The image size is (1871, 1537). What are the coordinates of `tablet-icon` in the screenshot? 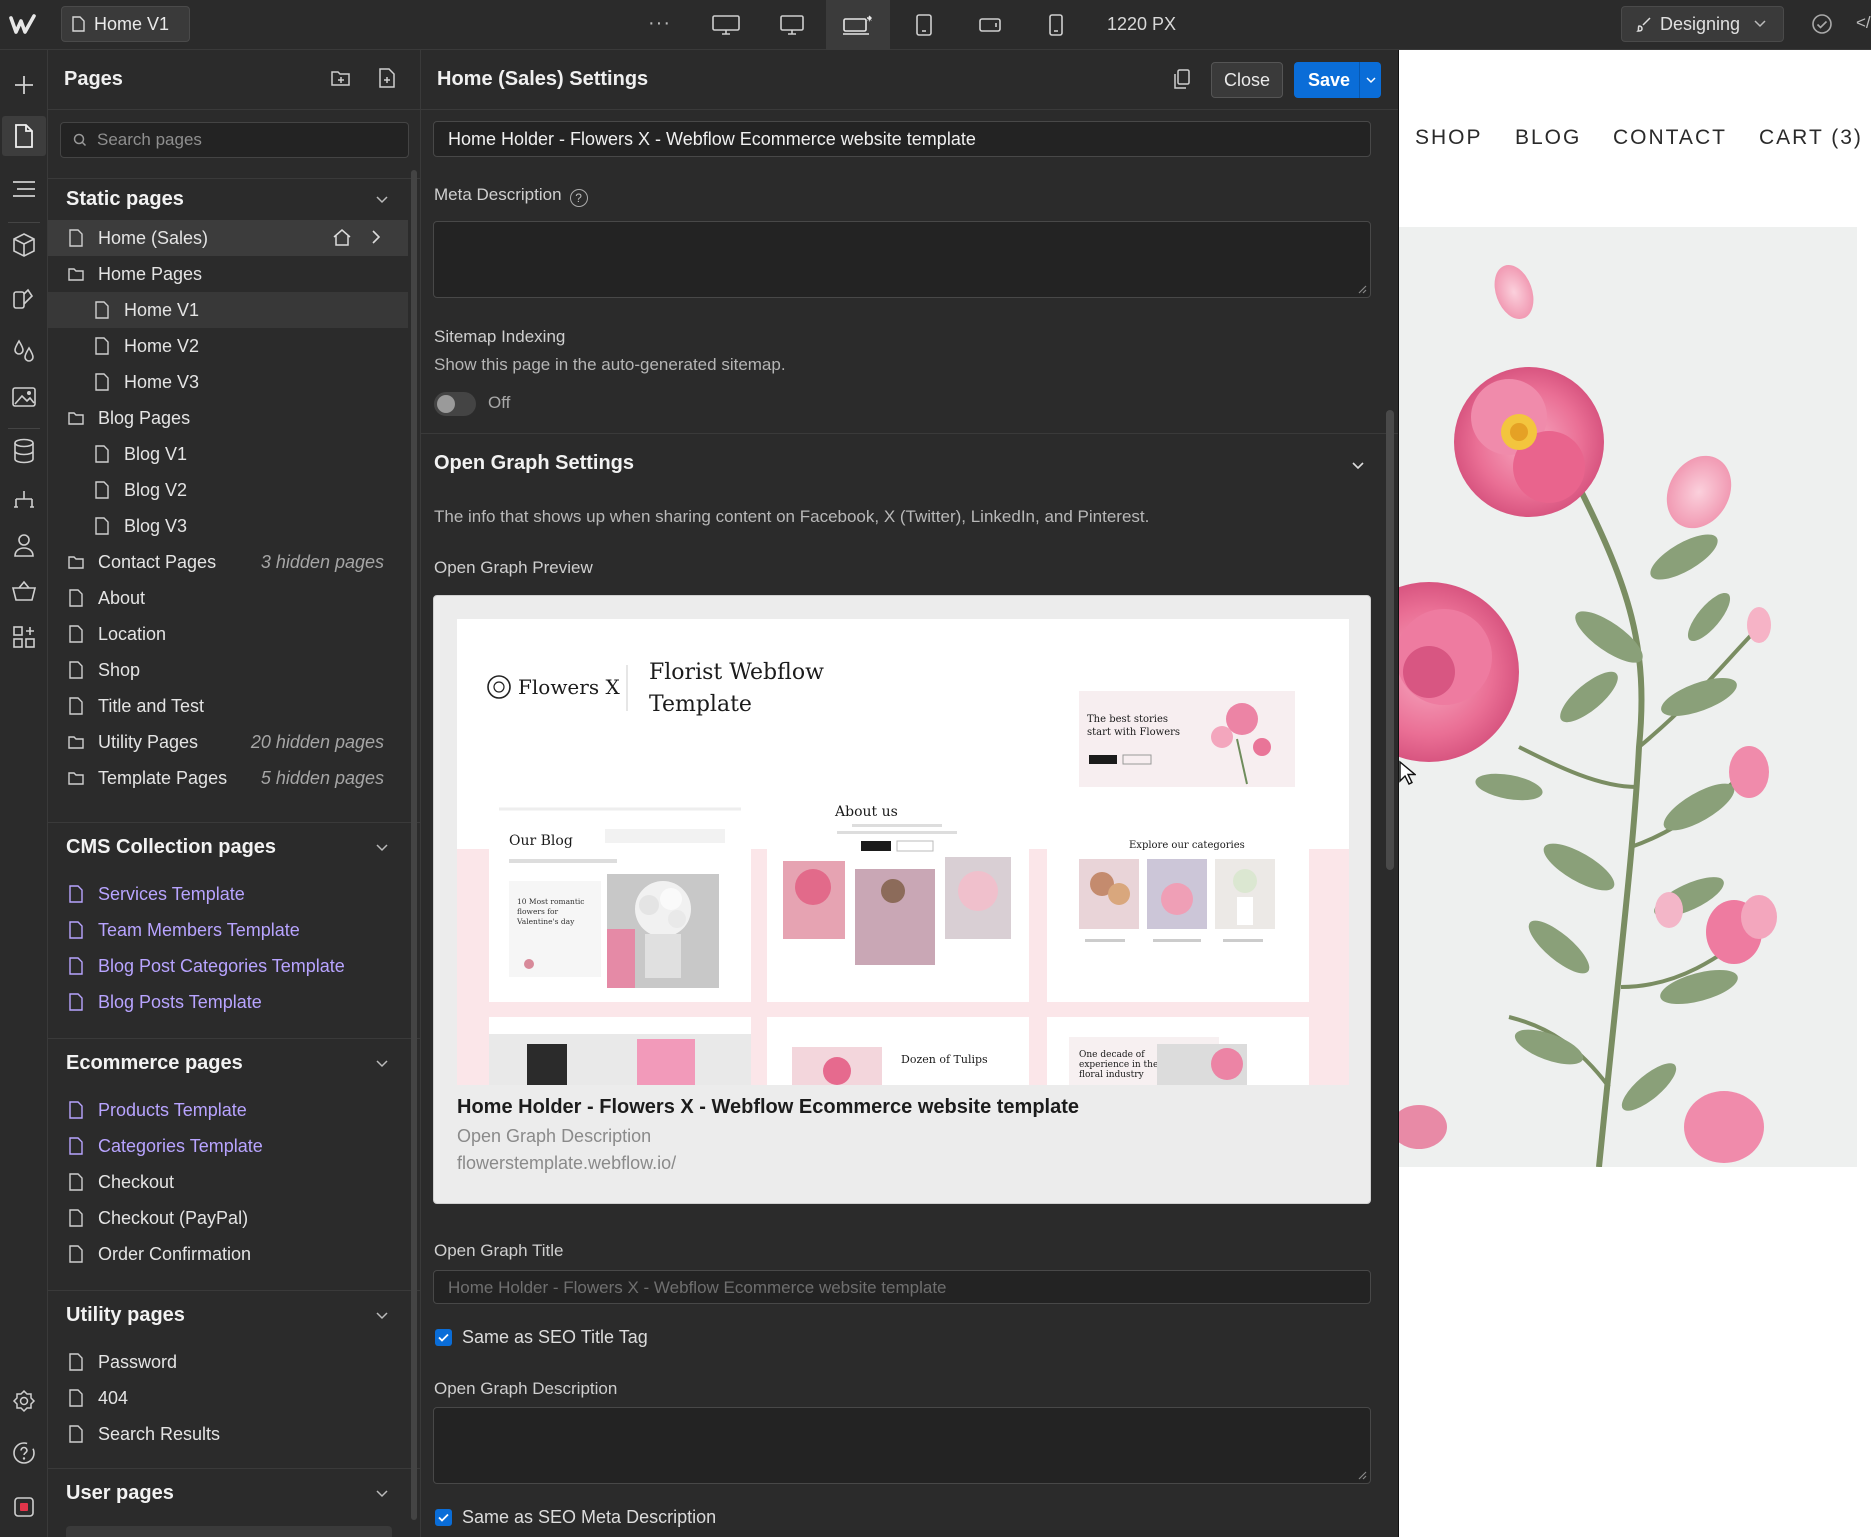 It's located at (924, 25).